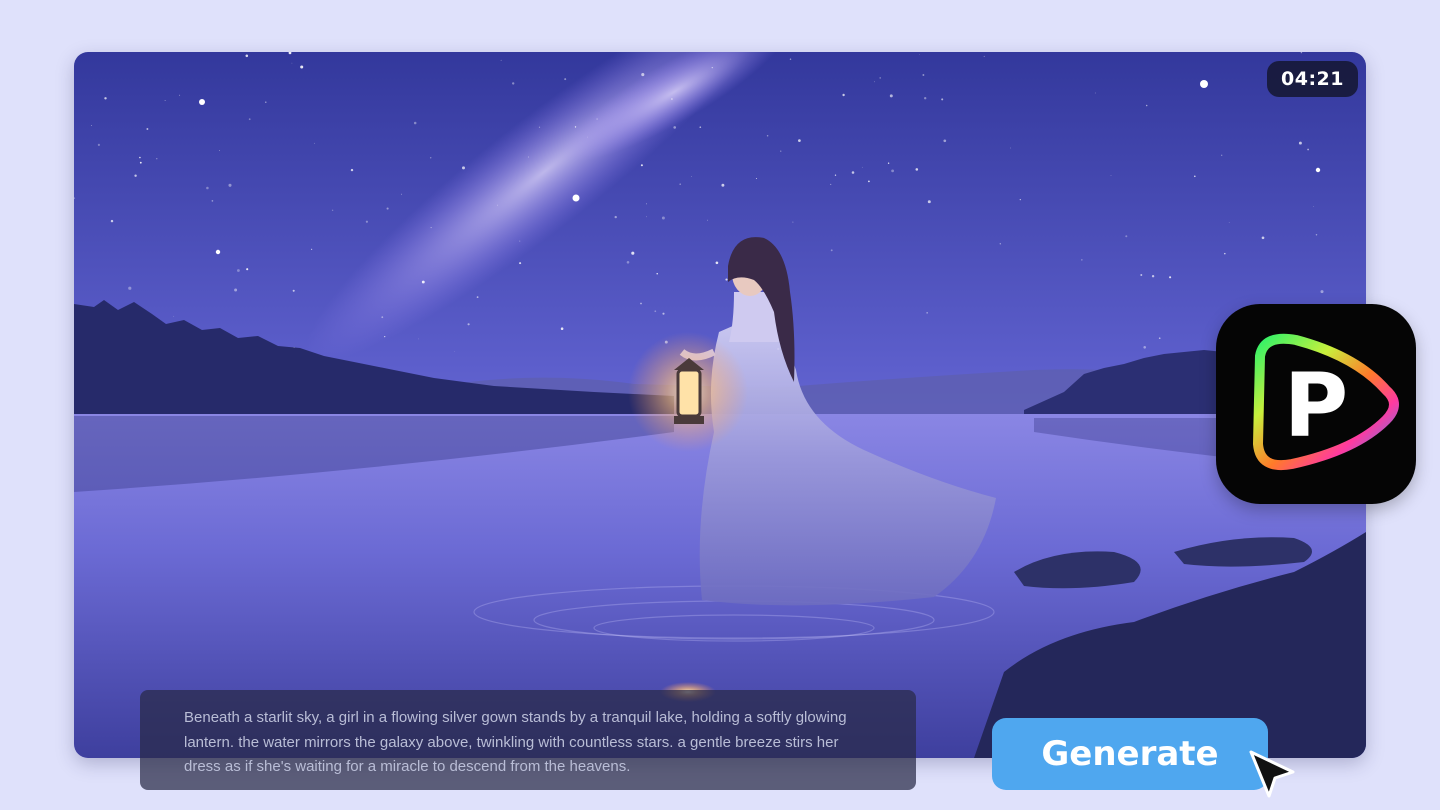 This screenshot has width=1440, height=810. What do you see at coordinates (1130, 754) in the screenshot?
I see `generate-button: Generate` at bounding box center [1130, 754].